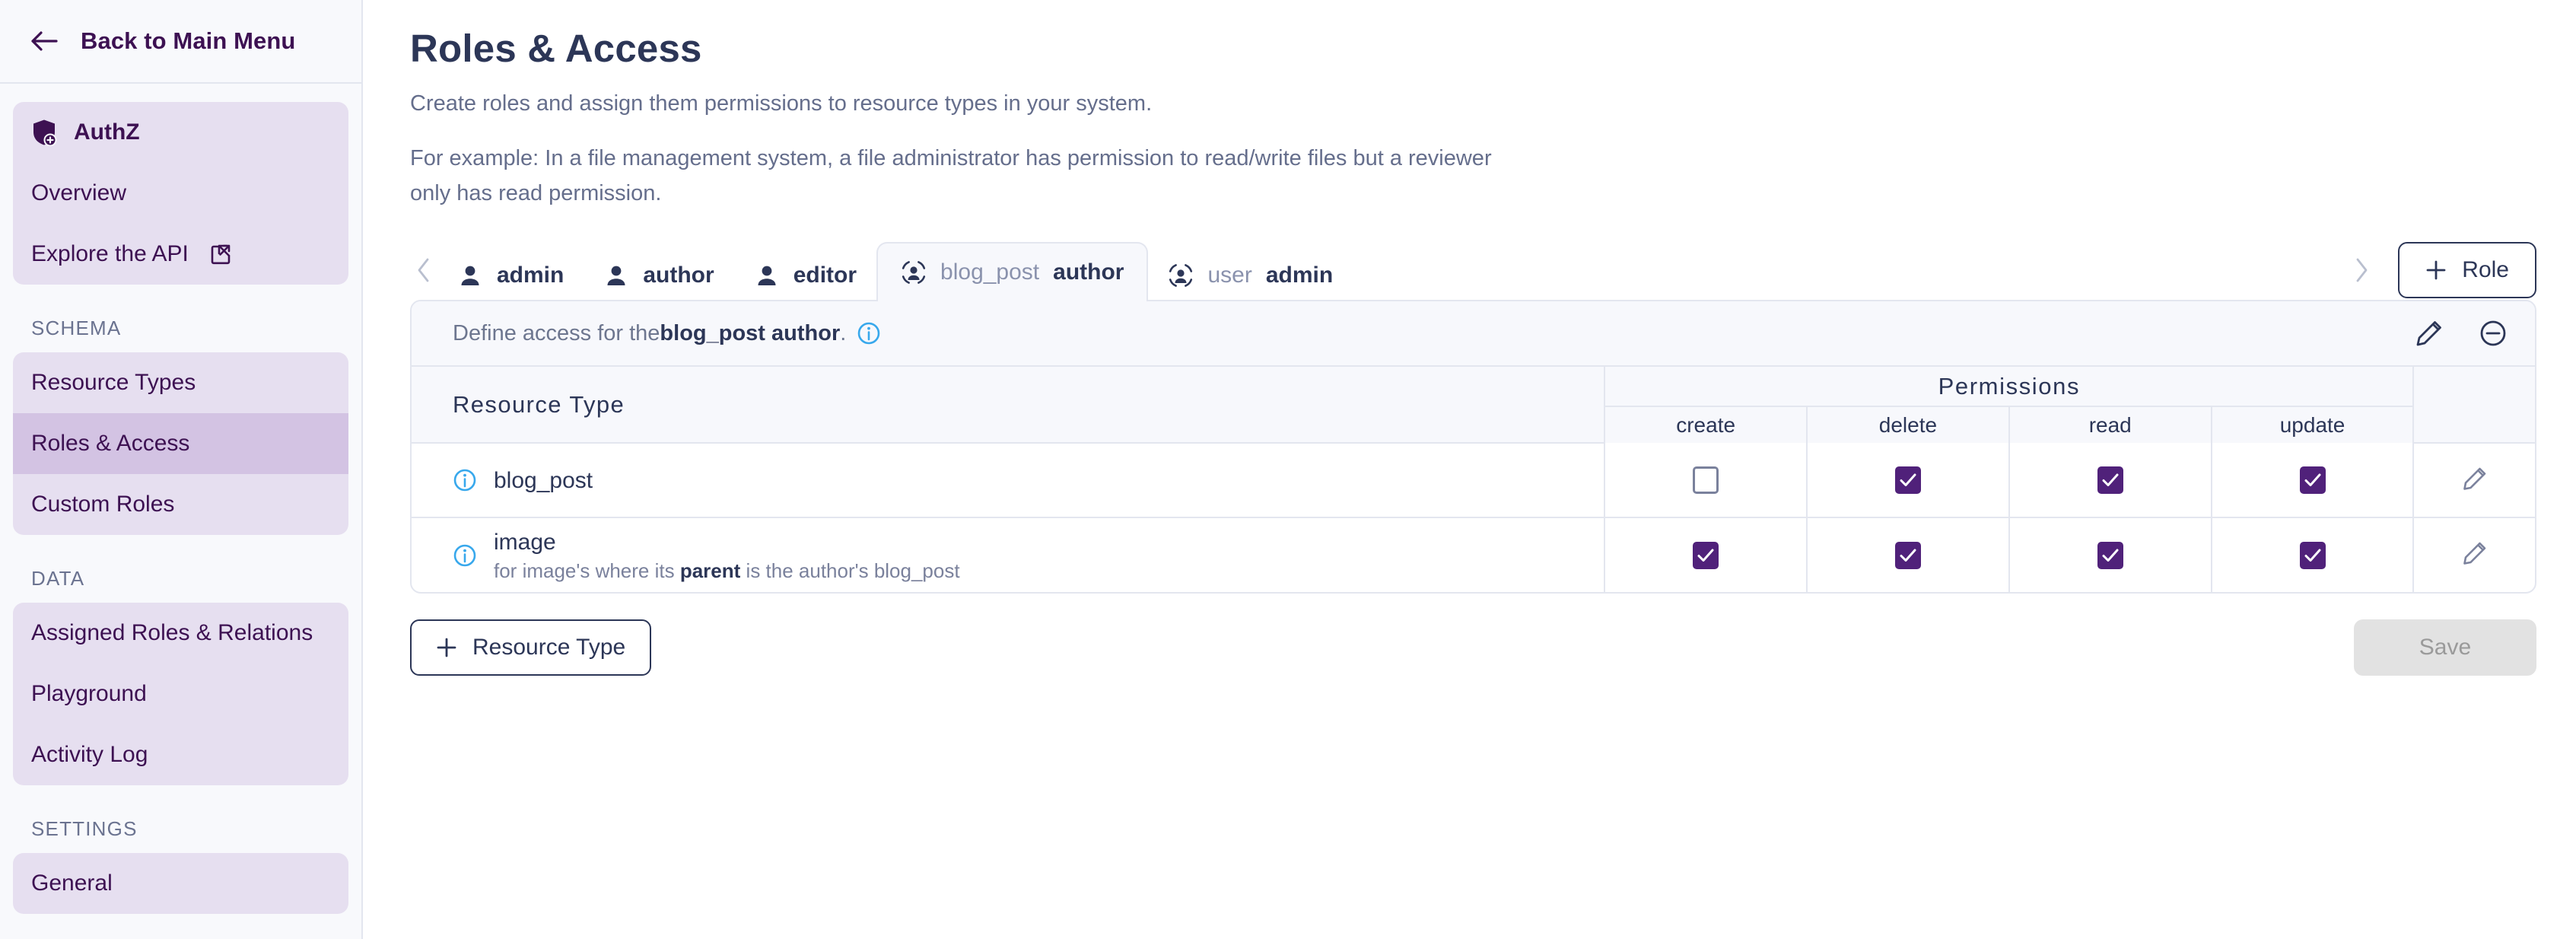 The image size is (2576, 939). What do you see at coordinates (525, 542) in the screenshot?
I see `resource-type-name: image` at bounding box center [525, 542].